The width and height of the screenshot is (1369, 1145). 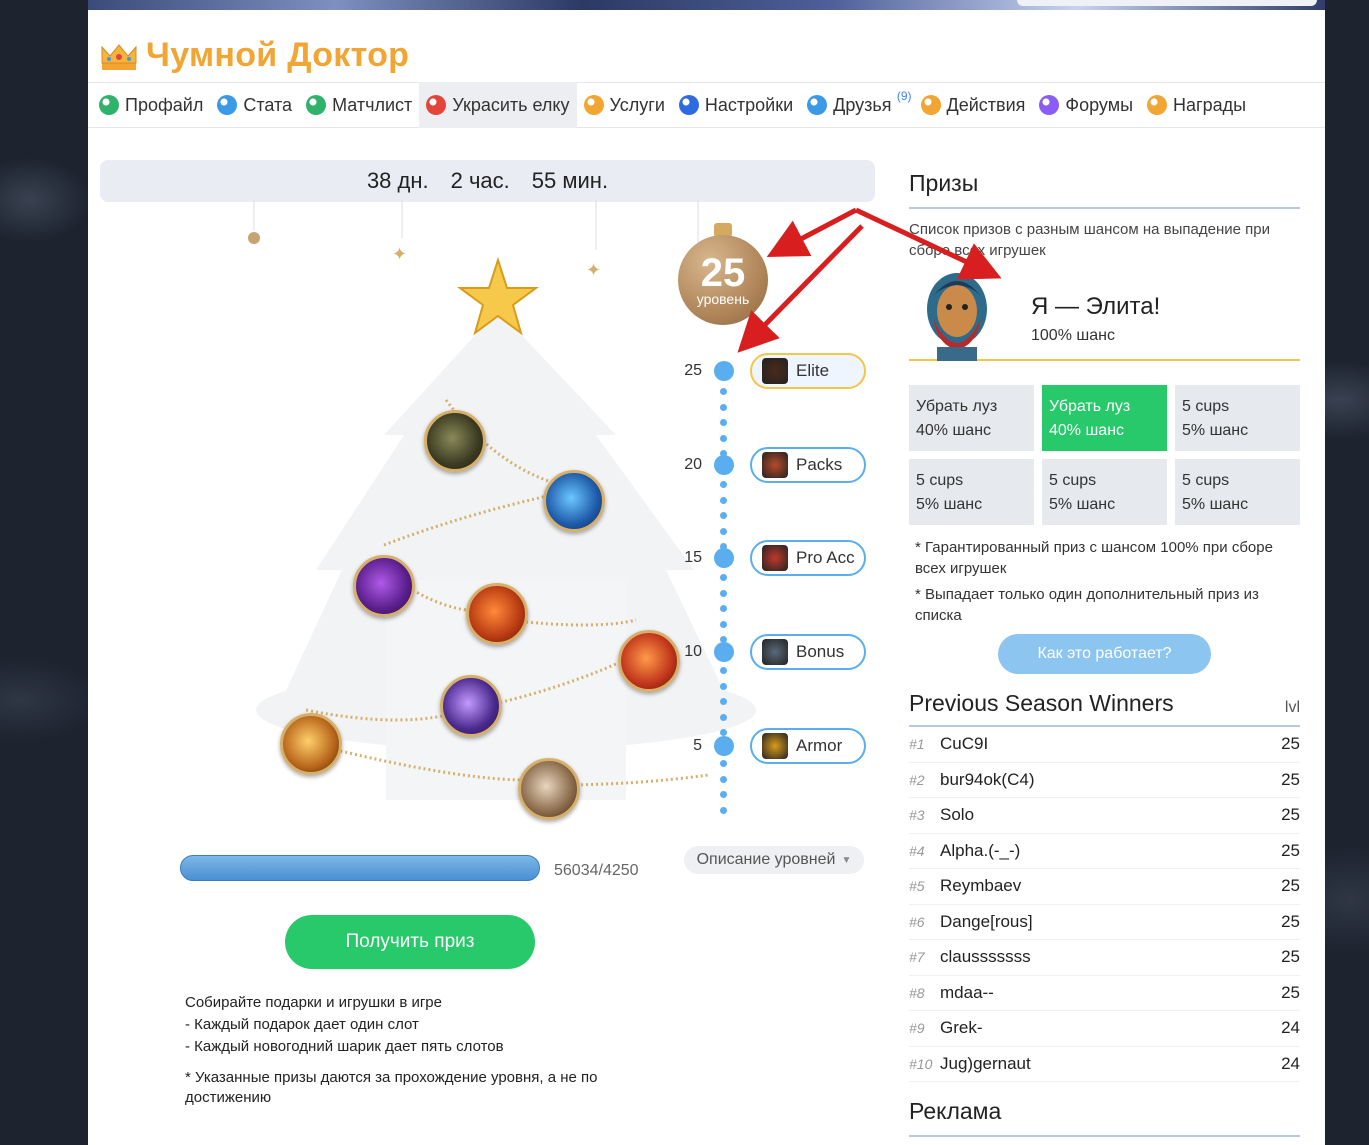 I want to click on level-reward-label: Packs, so click(x=819, y=464).